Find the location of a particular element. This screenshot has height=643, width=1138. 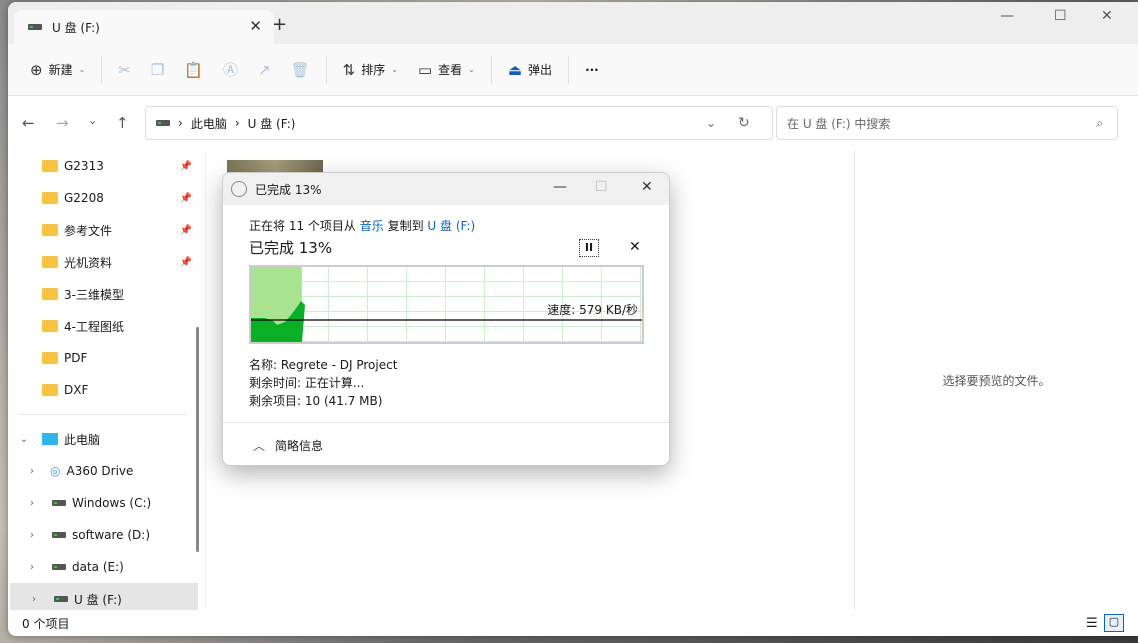

destination-link: U 盘 (F:) is located at coordinates (451, 226).